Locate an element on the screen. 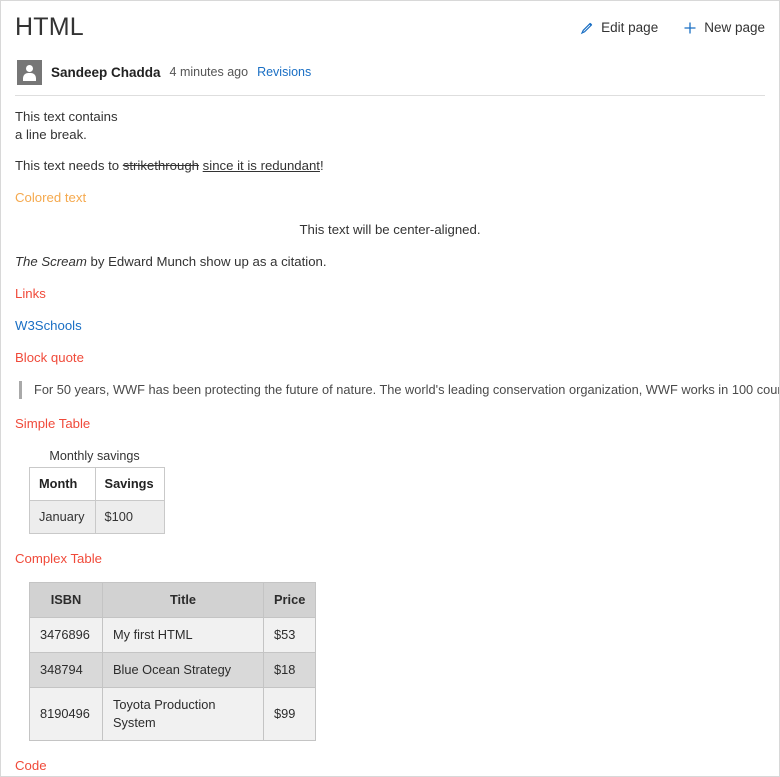 This screenshot has width=780, height=777. complex-cell-isbn: 348794 is located at coordinates (66, 670).